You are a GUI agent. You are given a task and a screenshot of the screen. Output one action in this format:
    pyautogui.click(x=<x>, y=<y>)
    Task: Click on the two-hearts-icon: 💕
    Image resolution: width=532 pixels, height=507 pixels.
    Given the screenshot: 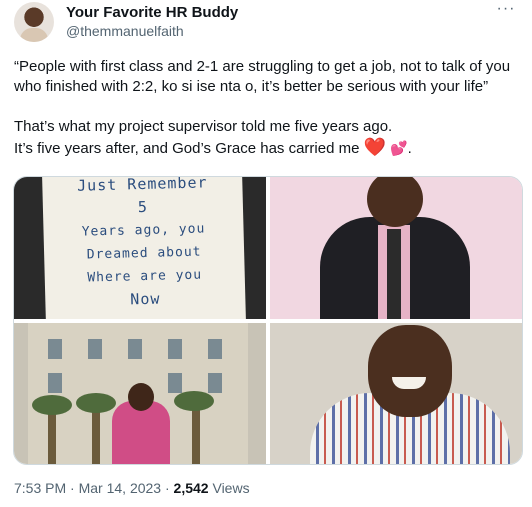 What is the action you would take?
    pyautogui.click(x=399, y=148)
    